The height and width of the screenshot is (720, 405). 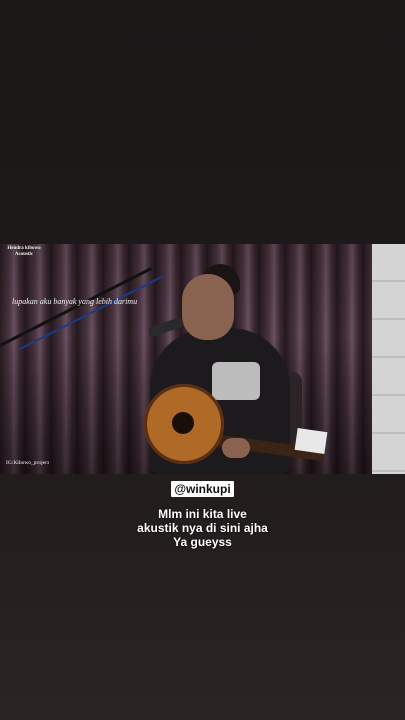 I want to click on performer-hand, so click(x=236, y=448).